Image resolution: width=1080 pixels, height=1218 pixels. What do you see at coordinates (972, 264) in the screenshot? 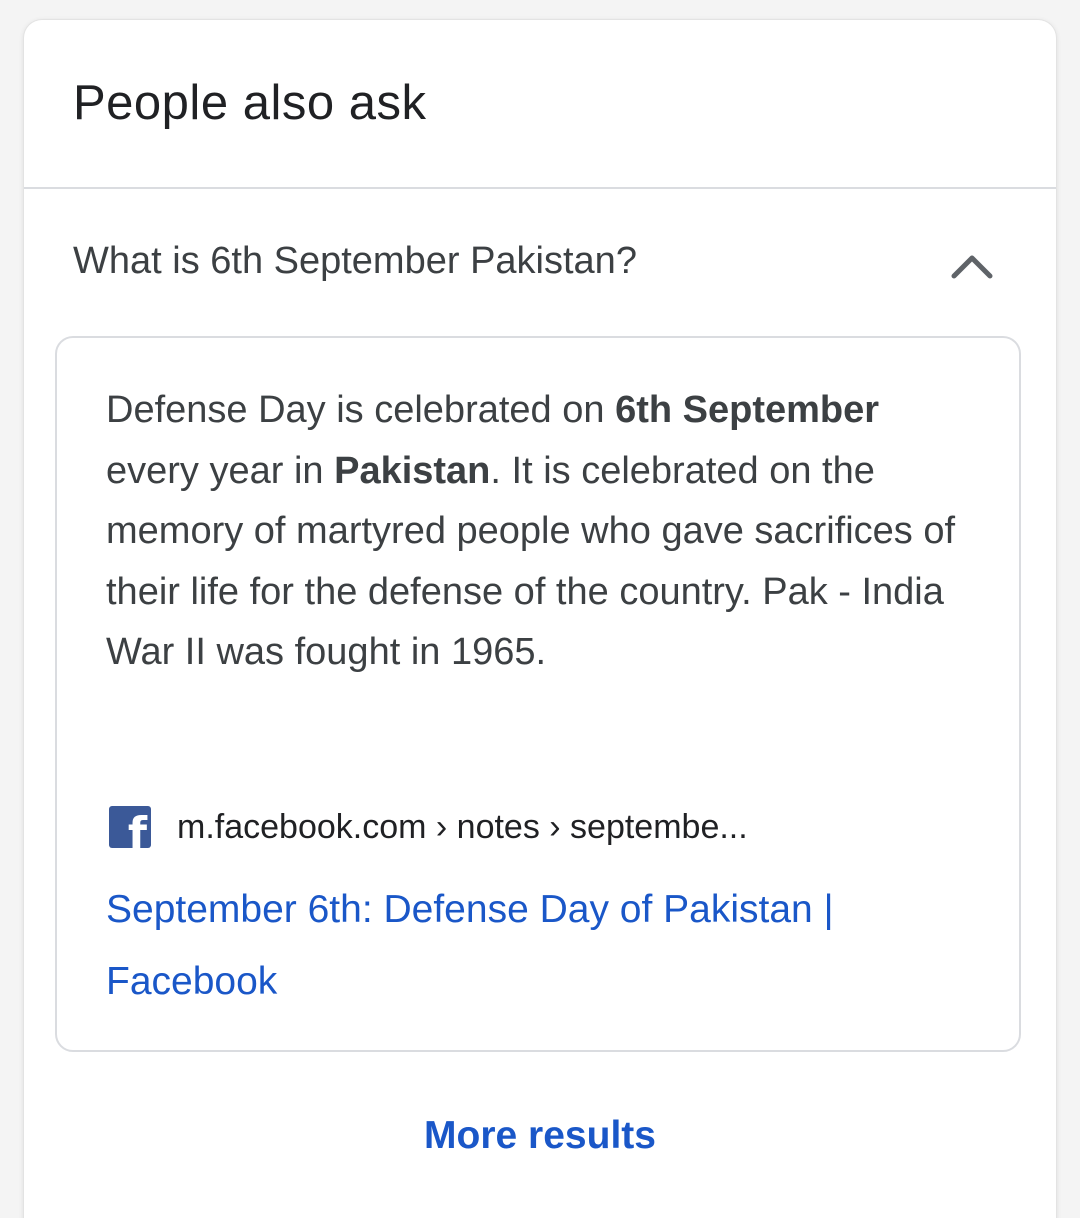
I see `chevron-up-icon` at bounding box center [972, 264].